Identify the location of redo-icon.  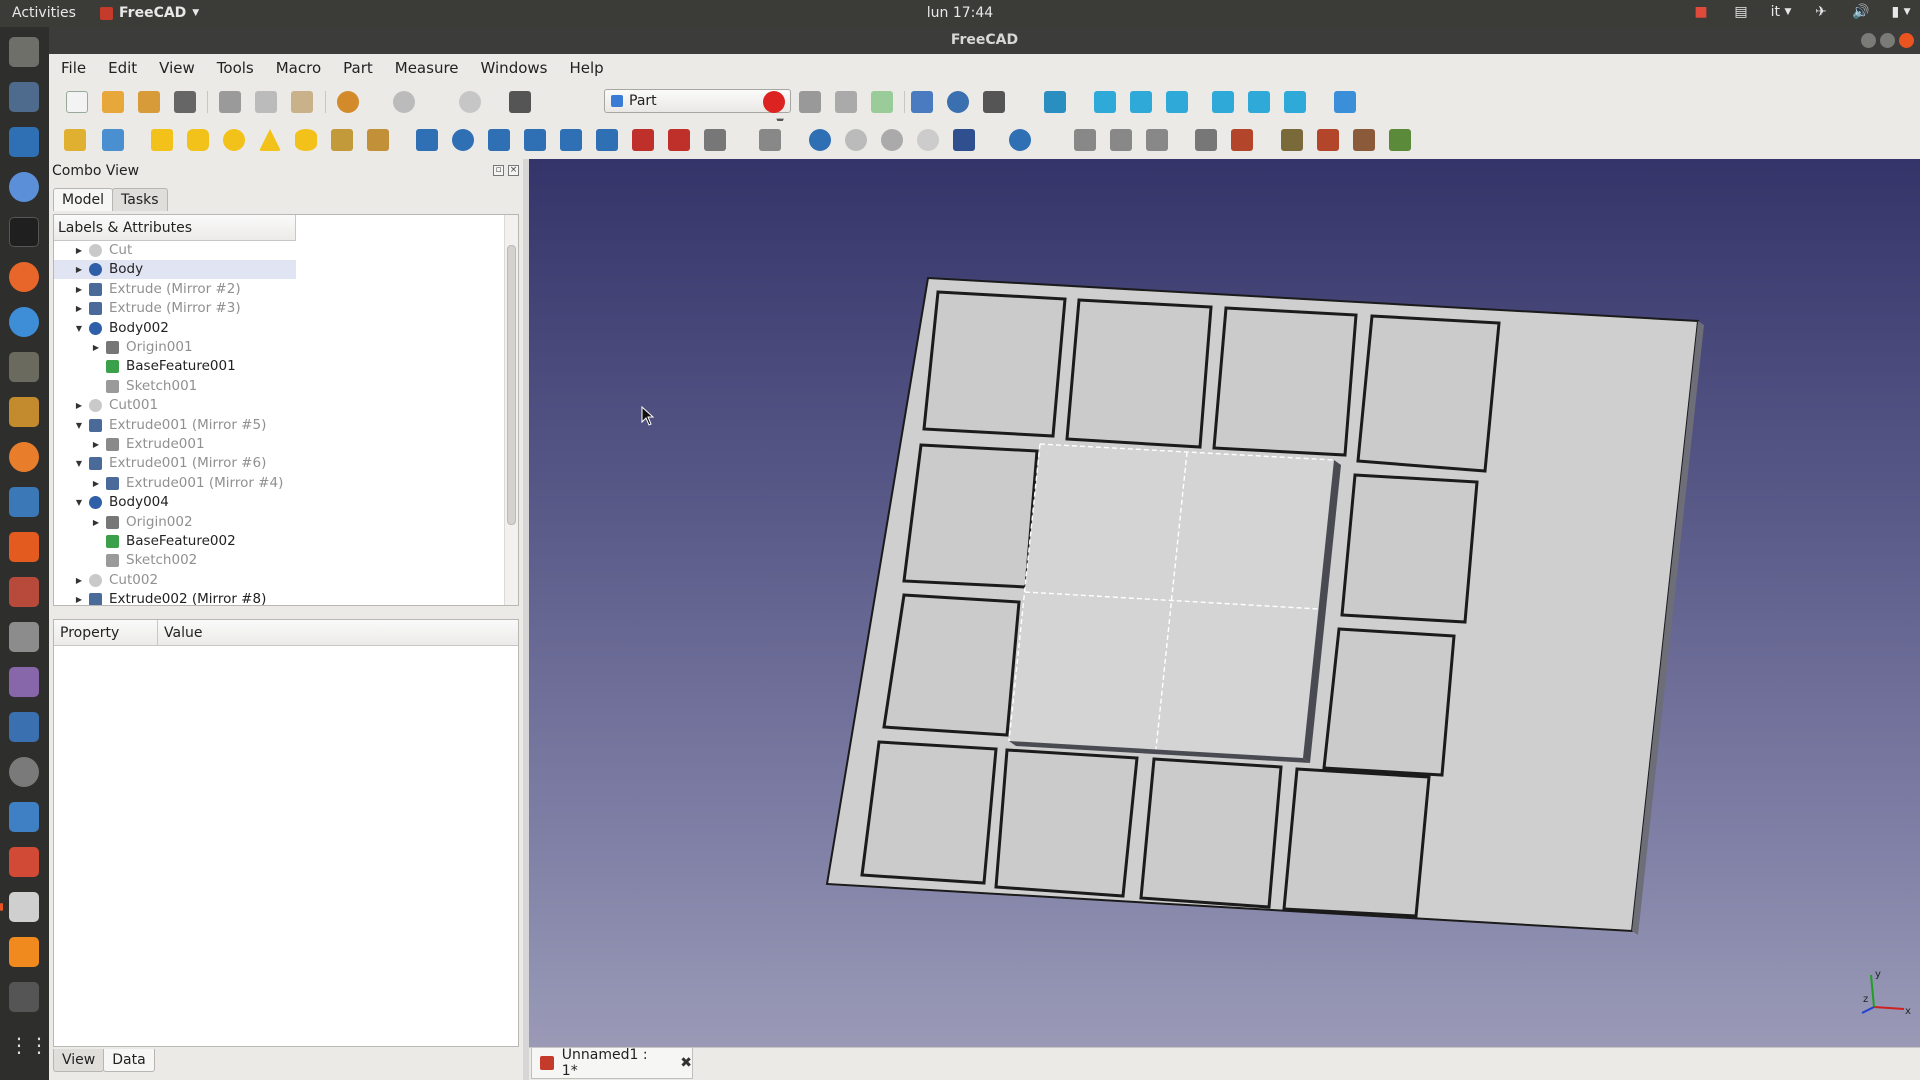
(404, 102).